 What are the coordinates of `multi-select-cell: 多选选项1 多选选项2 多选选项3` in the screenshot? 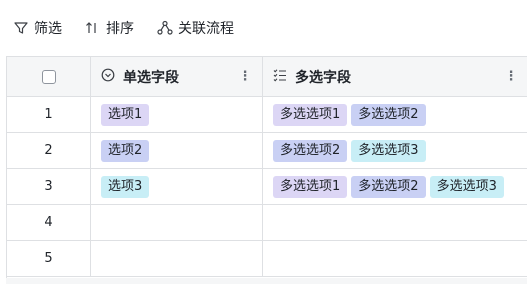 It's located at (395, 186).